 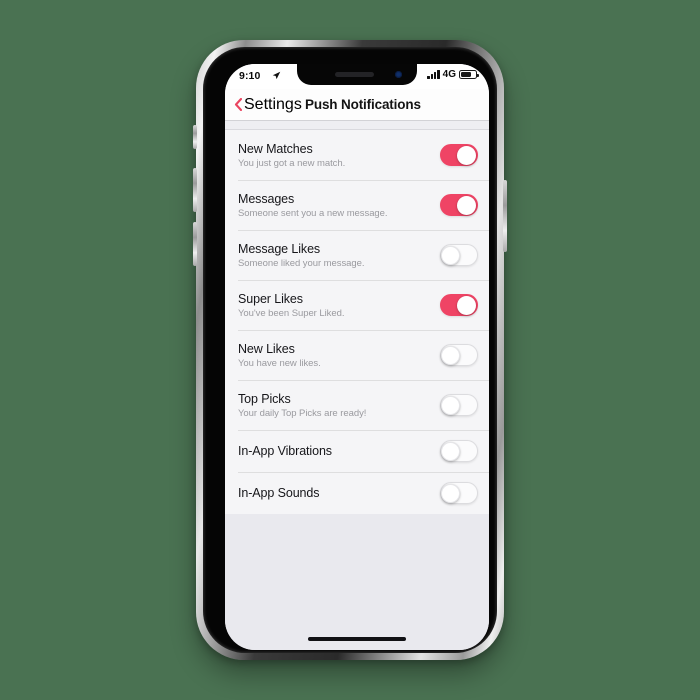 What do you see at coordinates (264, 398) in the screenshot?
I see `settings-row-title: Top Picks` at bounding box center [264, 398].